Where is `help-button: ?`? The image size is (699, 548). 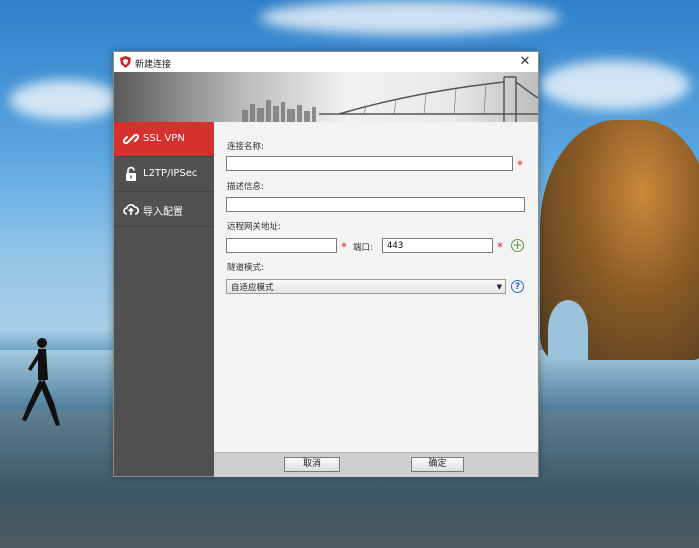
help-button: ? is located at coordinates (517, 286).